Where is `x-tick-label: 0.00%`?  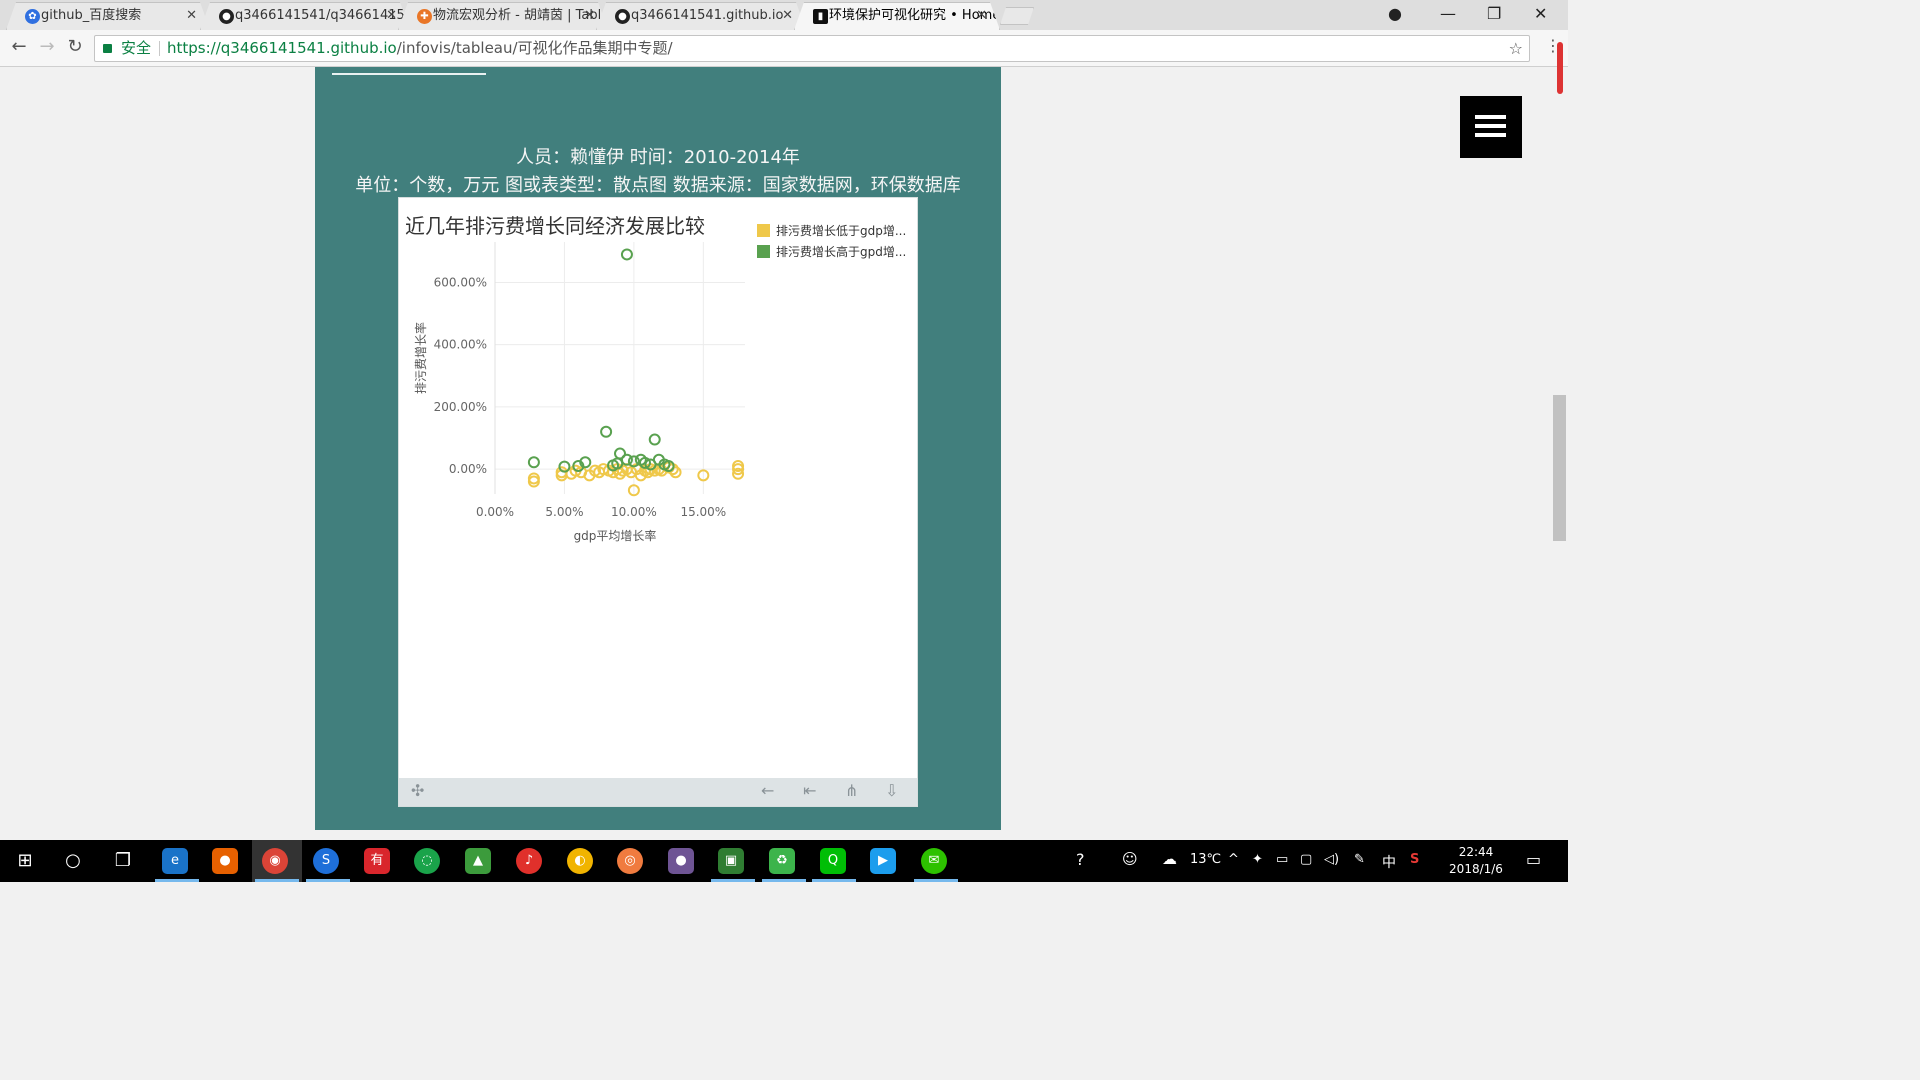 x-tick-label: 0.00% is located at coordinates (495, 512).